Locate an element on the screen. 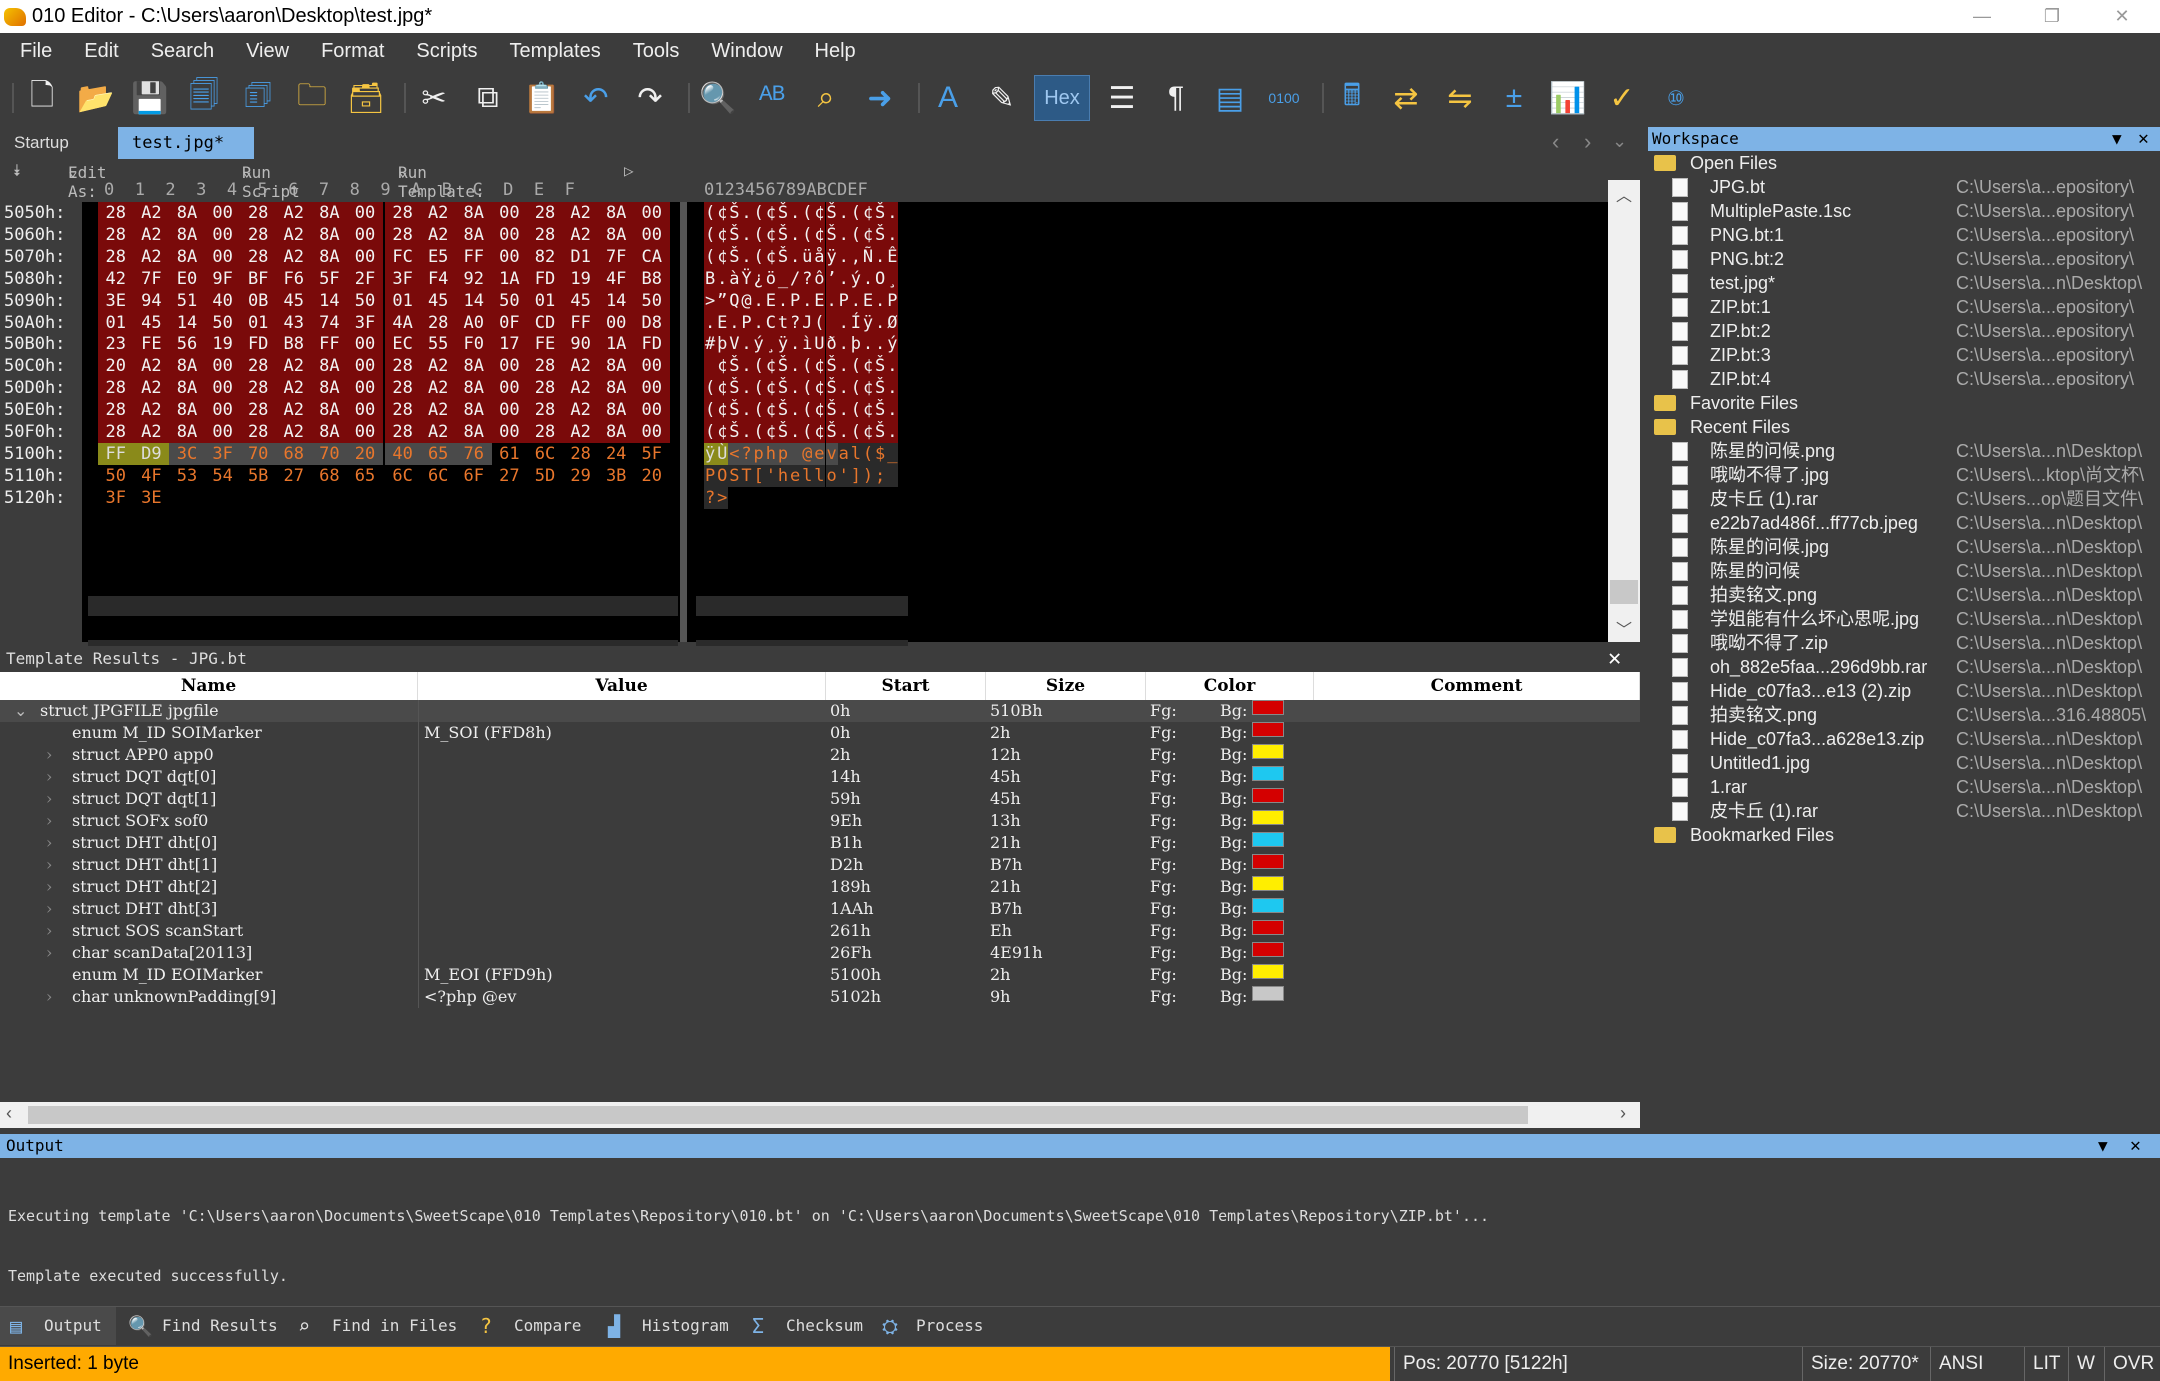  workspace-file-item: ZIP.bt:1 C:\Users\a...epository\ is located at coordinates (1904, 307).